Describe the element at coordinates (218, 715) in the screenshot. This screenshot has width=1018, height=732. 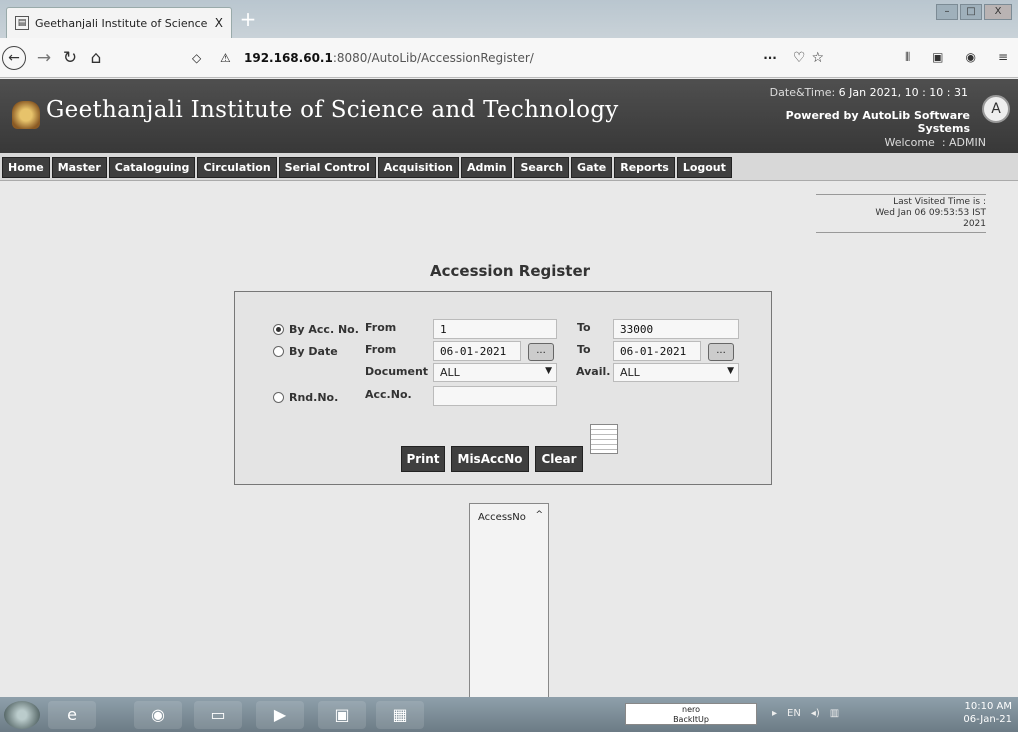
I see `file-explorer-icon: ▭` at that location.